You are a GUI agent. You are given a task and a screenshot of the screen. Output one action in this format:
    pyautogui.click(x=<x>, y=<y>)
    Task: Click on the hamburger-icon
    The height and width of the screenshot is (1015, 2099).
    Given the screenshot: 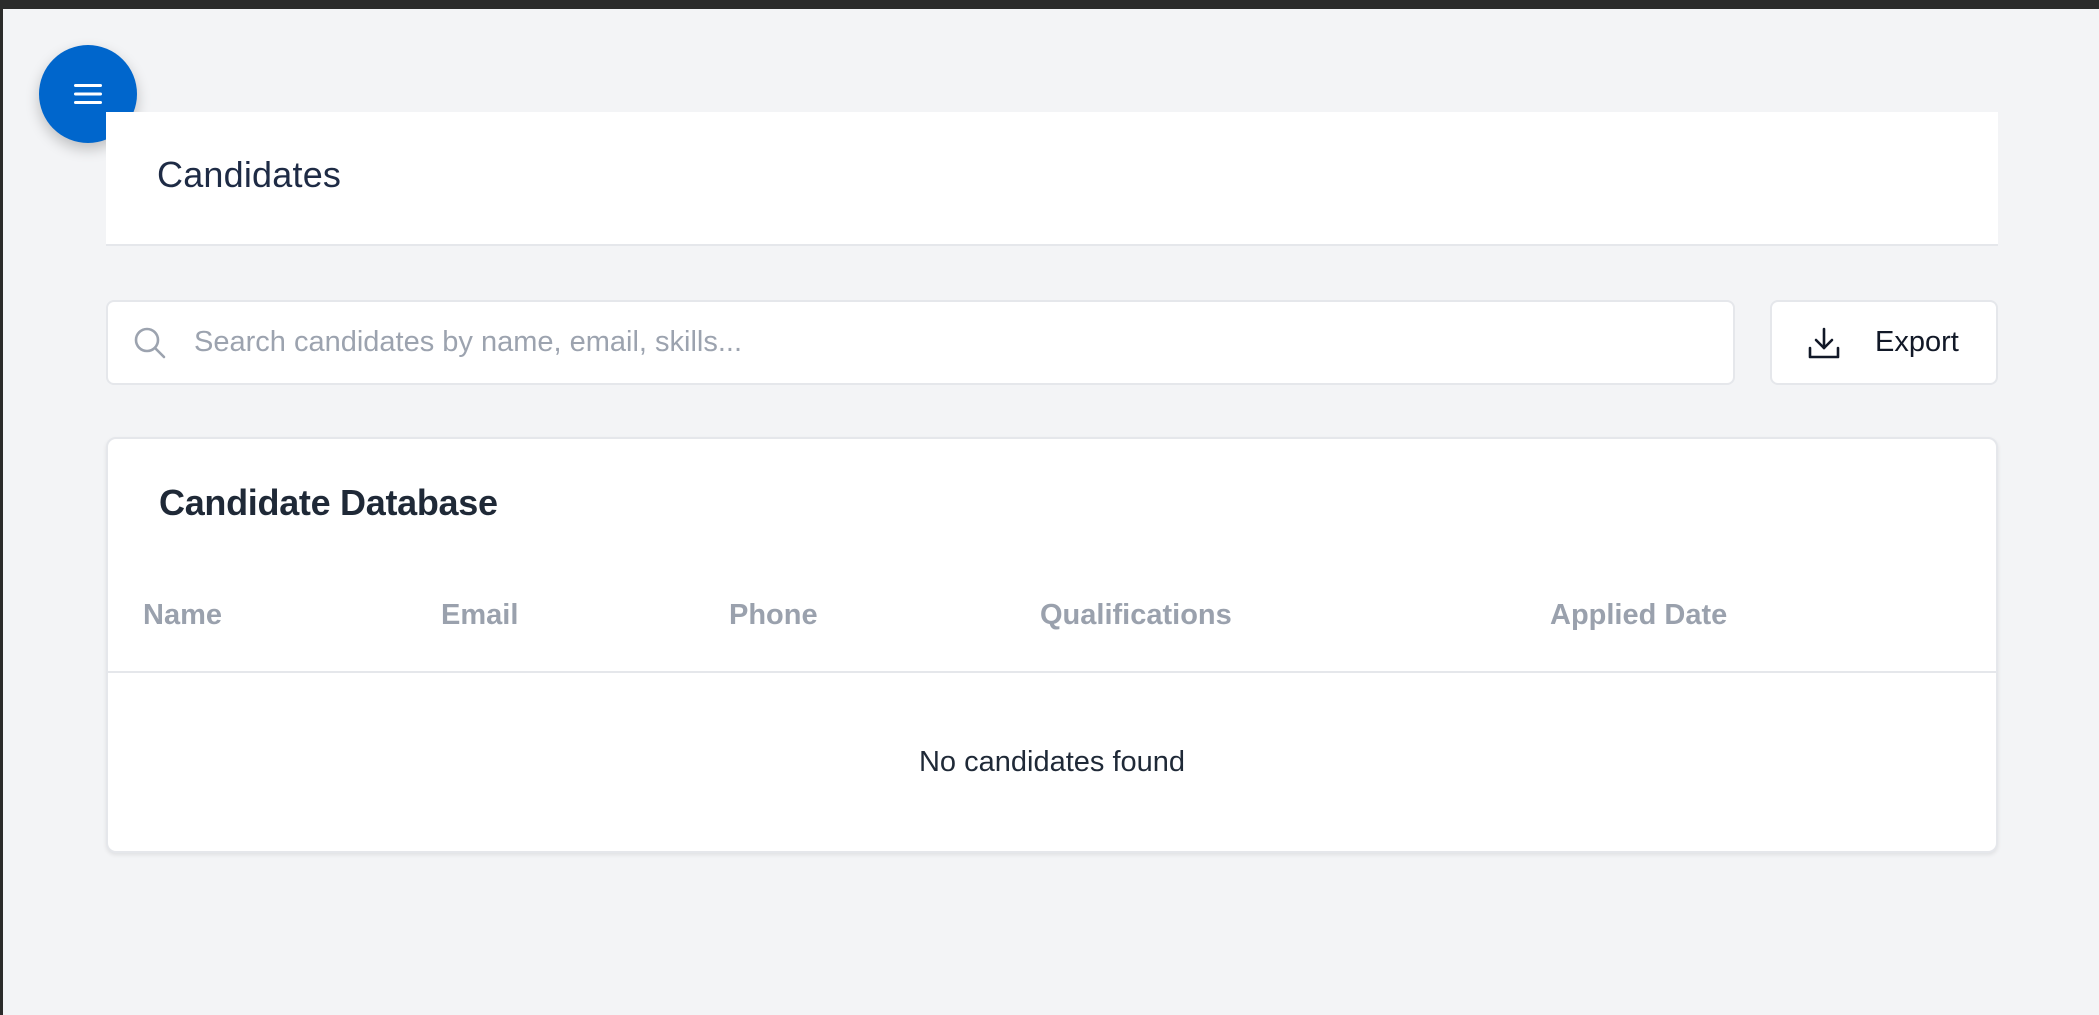 What is the action you would take?
    pyautogui.click(x=88, y=94)
    